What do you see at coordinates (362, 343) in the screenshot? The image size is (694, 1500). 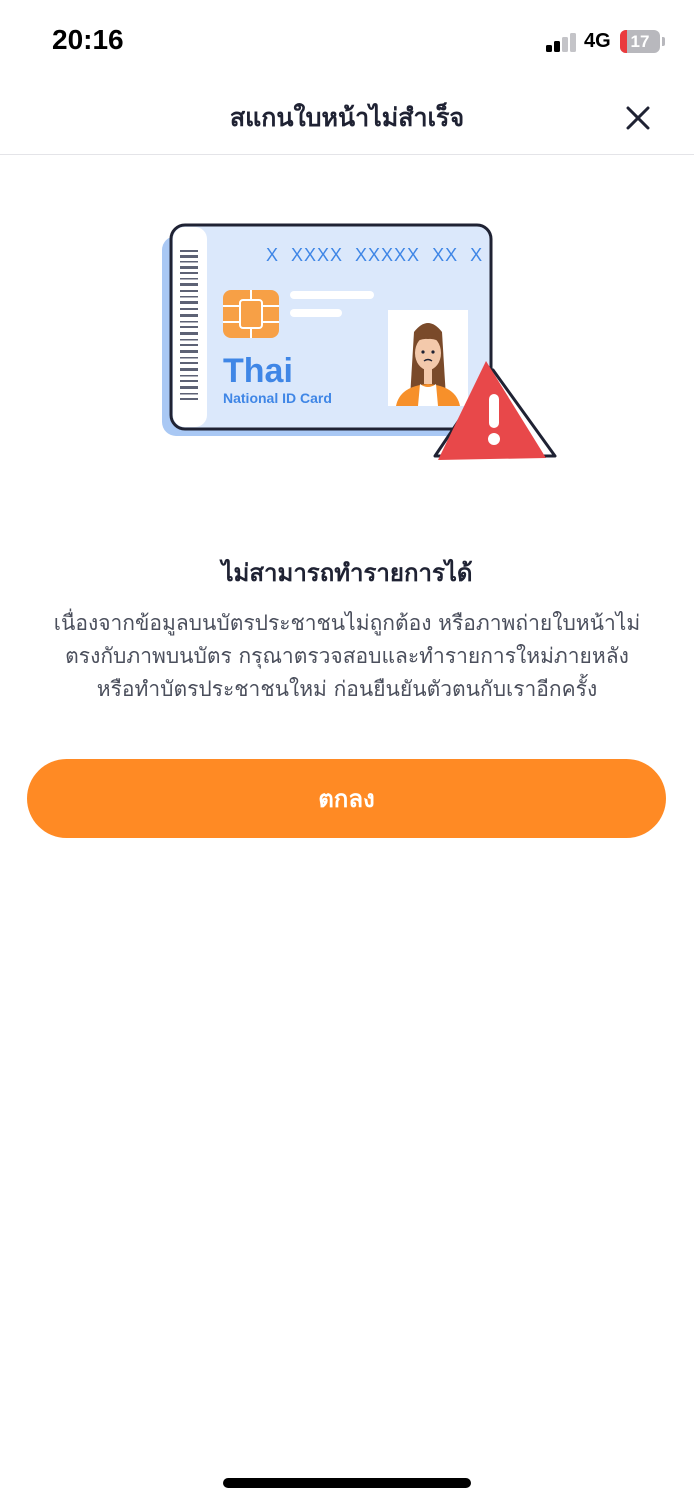 I see `id-card-illustration: X XXXX XXXXX XX X Thai National ID Card` at bounding box center [362, 343].